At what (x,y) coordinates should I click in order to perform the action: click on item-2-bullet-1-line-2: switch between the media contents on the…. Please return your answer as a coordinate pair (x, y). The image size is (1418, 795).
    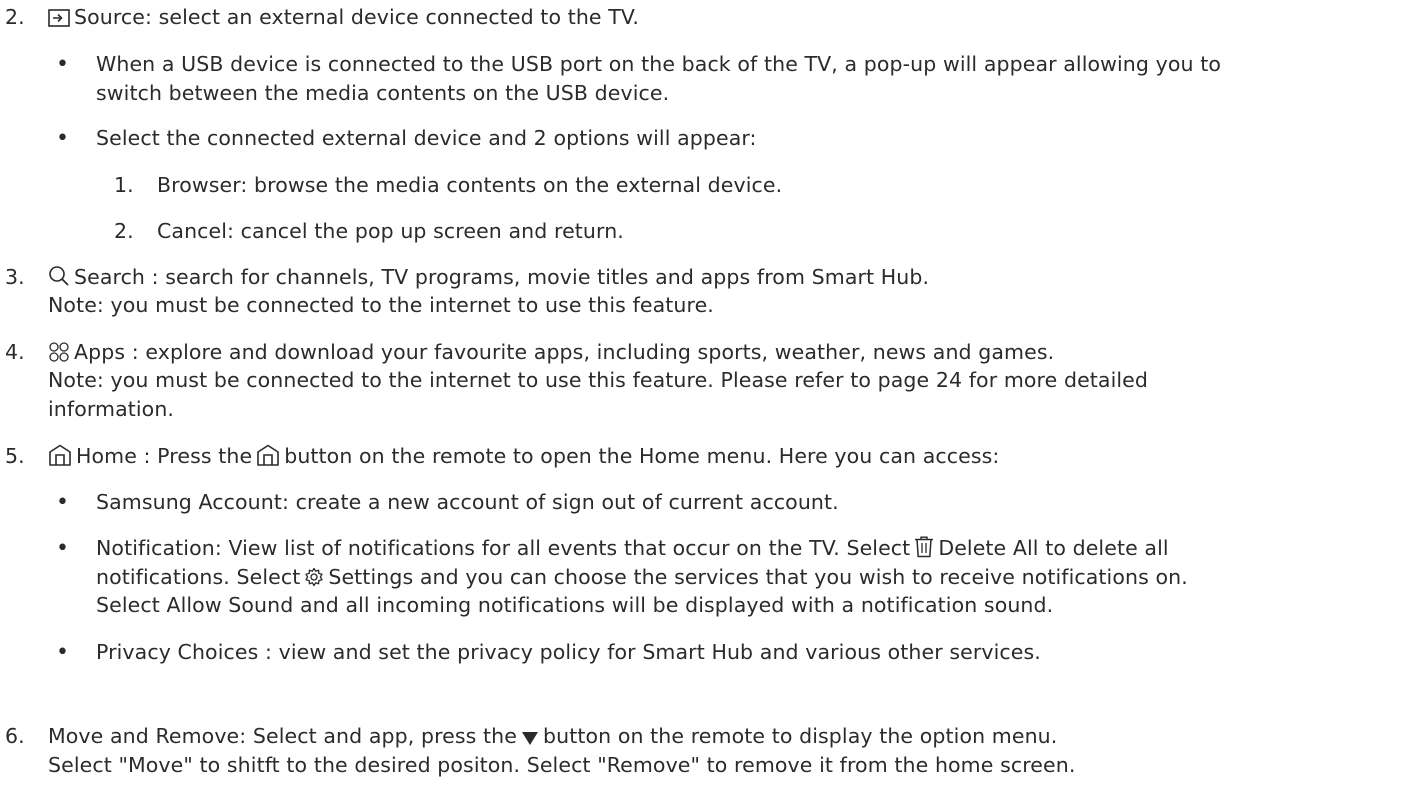
    Looking at the image, I should click on (383, 93).